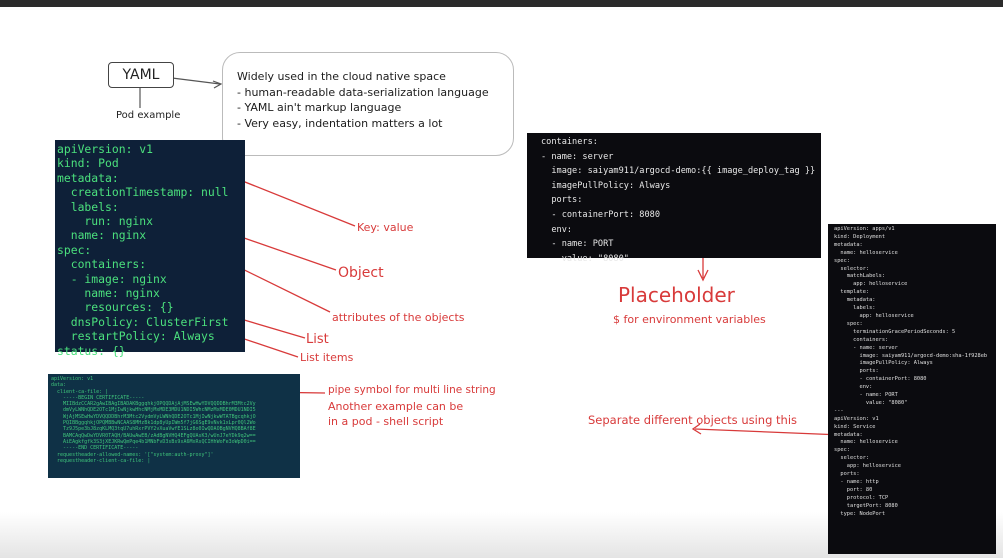 This screenshot has height=558, width=1003. What do you see at coordinates (861, 497) in the screenshot?
I see `code-line: protocol: TCP` at bounding box center [861, 497].